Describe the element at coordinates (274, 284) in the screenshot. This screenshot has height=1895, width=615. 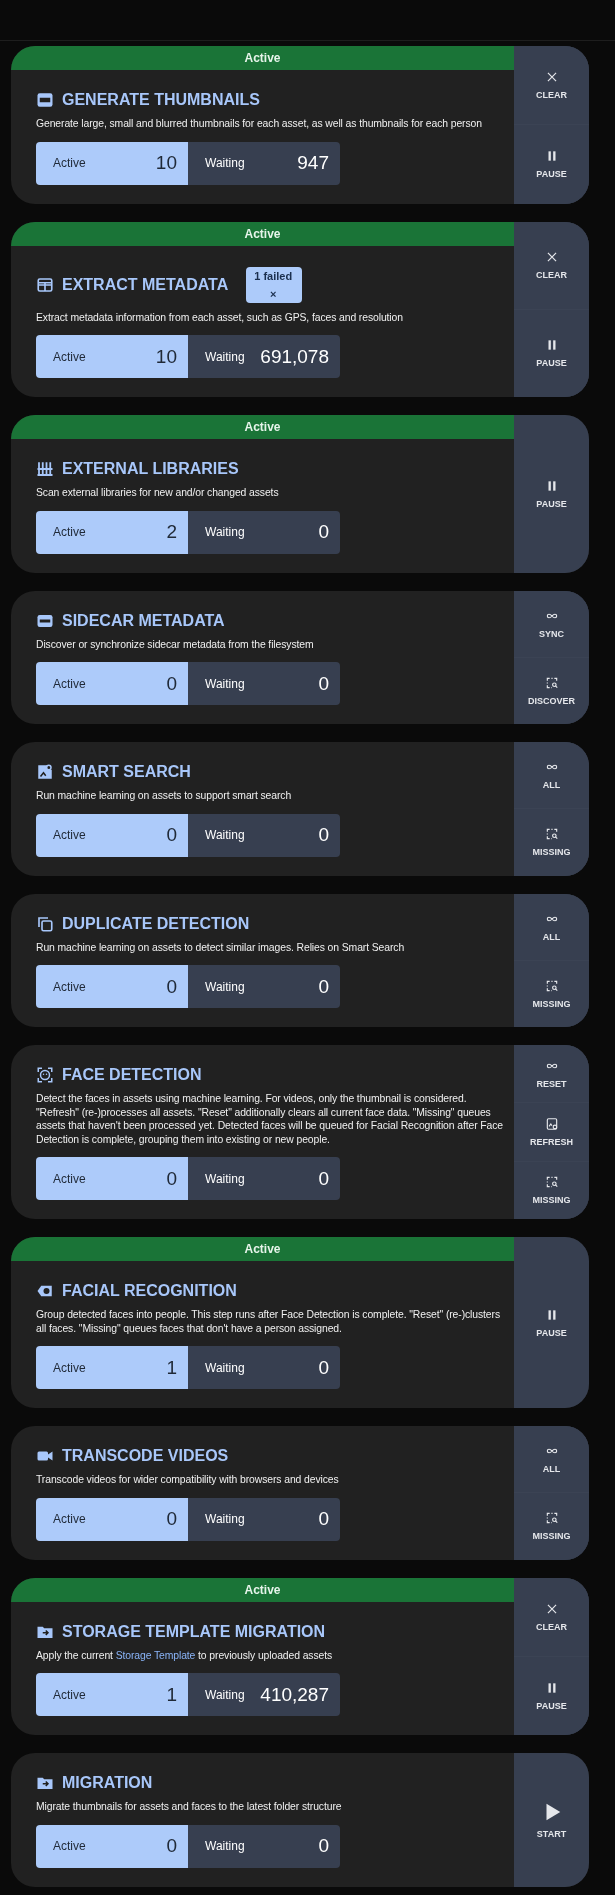
I see `failed-badge: 1 failed ×` at that location.